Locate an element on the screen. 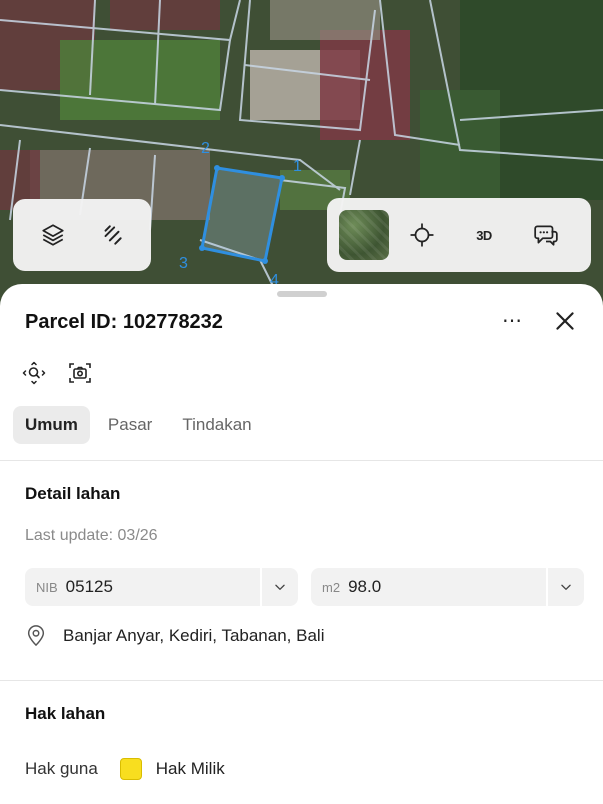  tab-bar: Umum Pasar Tindakan is located at coordinates (138, 425).